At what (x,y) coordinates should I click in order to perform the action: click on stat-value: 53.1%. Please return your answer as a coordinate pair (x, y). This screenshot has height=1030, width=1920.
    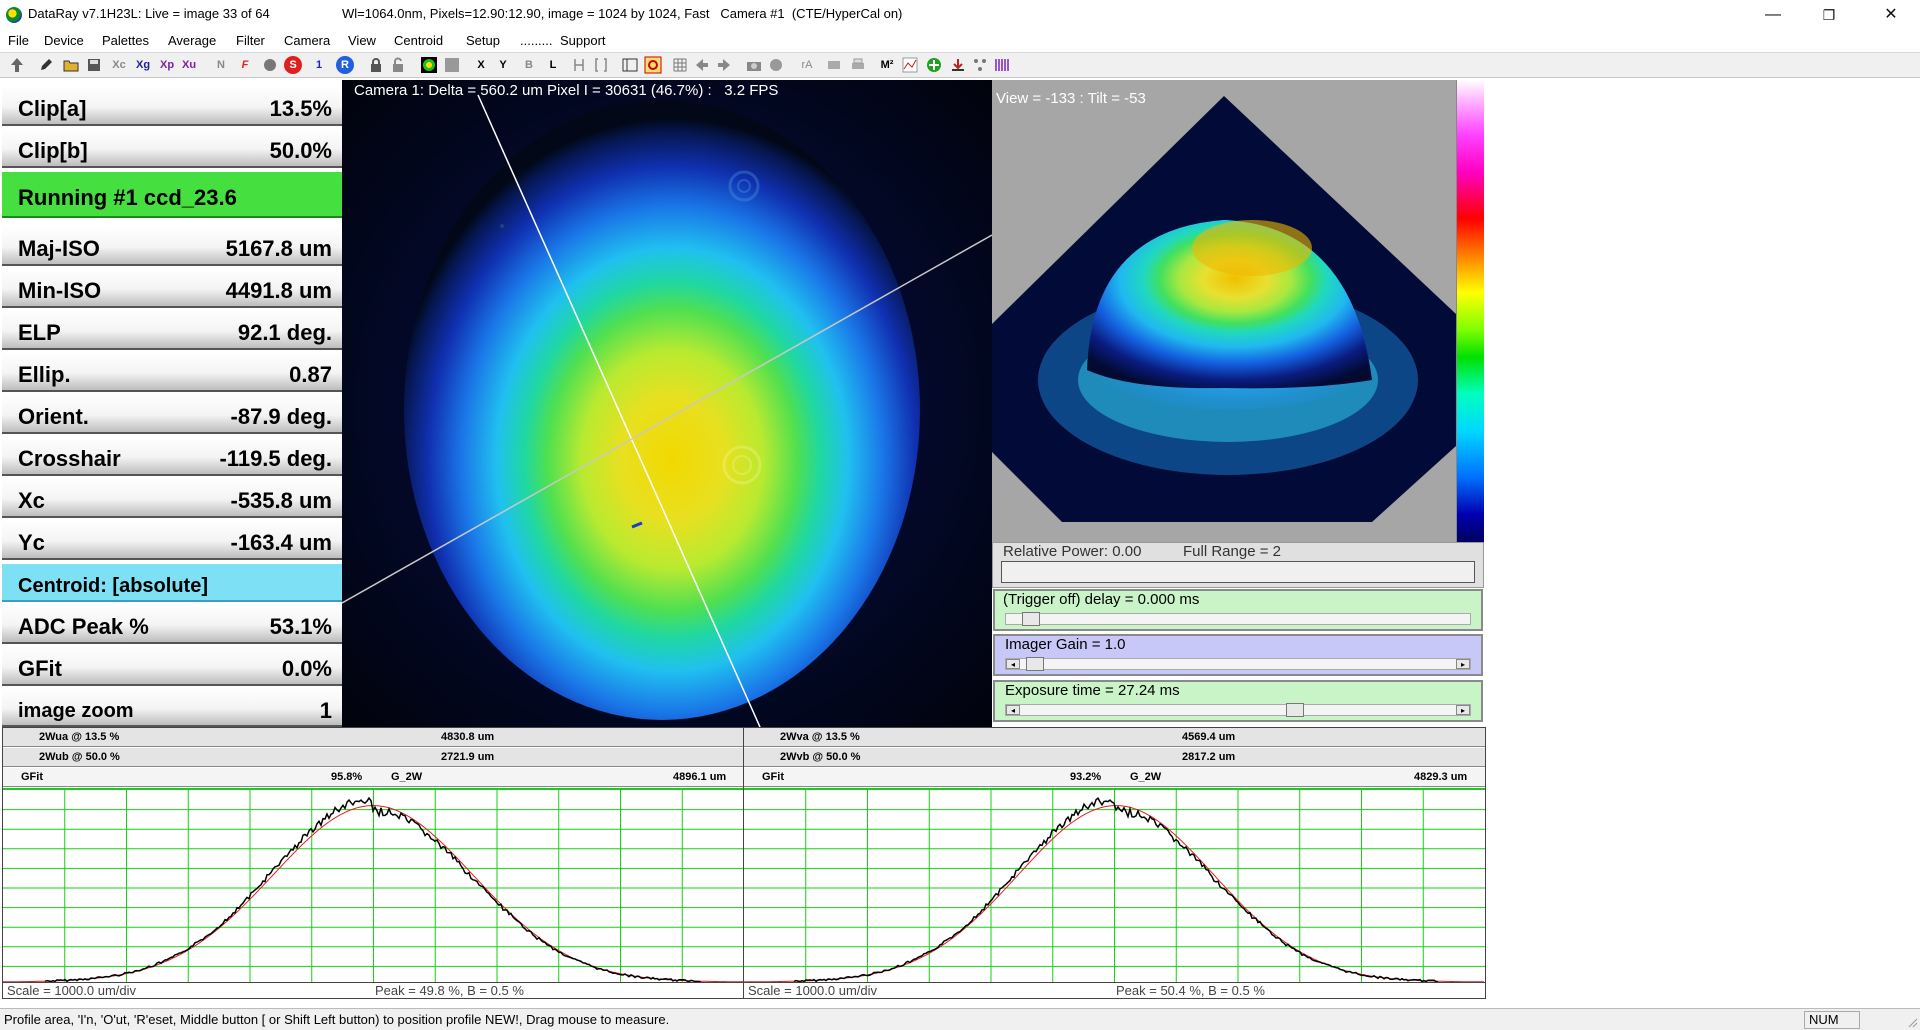
    Looking at the image, I should click on (300, 626).